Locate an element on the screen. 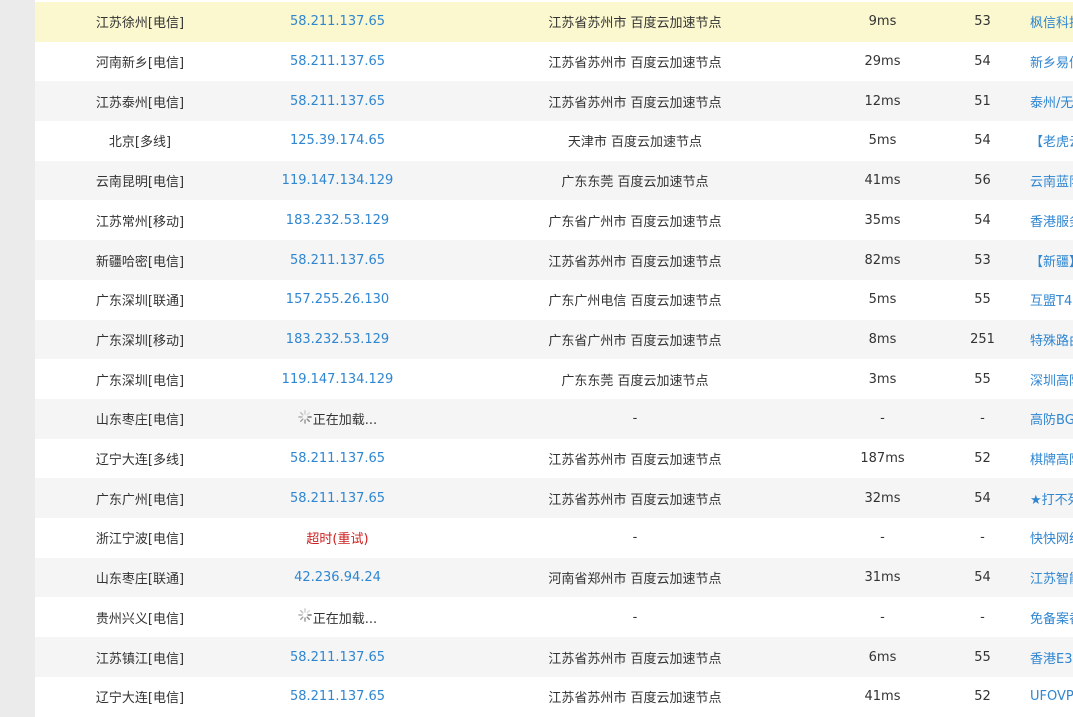 This screenshot has height=717, width=1073. response-time: 41ms is located at coordinates (882, 181).